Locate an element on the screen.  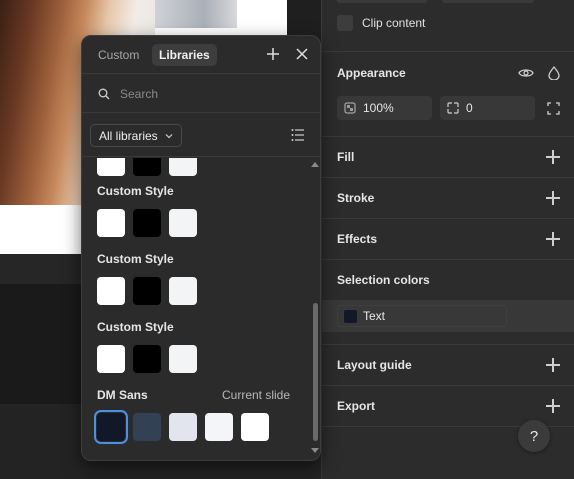
scrollbar-thumb is located at coordinates (315, 372).